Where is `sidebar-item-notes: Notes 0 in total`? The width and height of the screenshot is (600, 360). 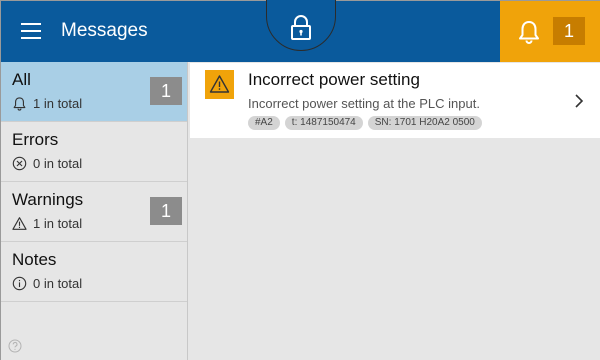 sidebar-item-notes: Notes 0 in total is located at coordinates (94, 272).